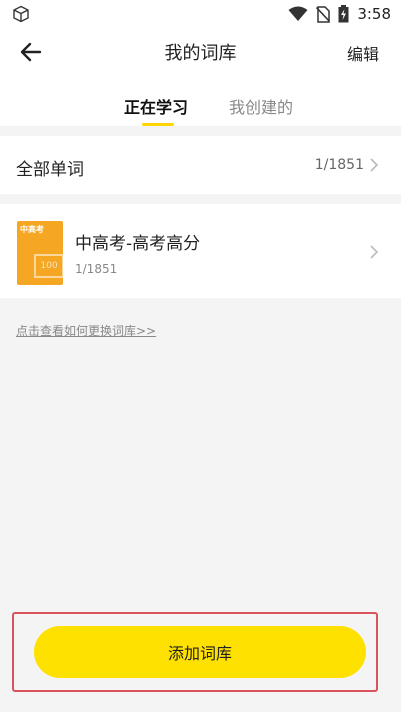 This screenshot has height=712, width=401. I want to click on all-words-label: 全部单词, so click(50, 170).